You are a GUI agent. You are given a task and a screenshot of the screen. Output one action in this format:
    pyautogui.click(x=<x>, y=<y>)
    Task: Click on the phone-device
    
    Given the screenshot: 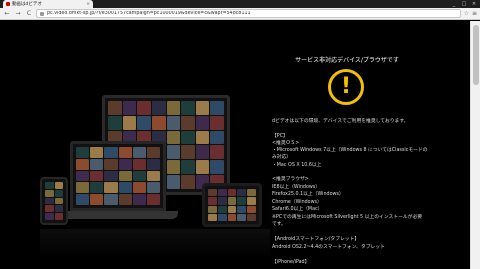 What is the action you would take?
    pyautogui.click(x=54, y=201)
    